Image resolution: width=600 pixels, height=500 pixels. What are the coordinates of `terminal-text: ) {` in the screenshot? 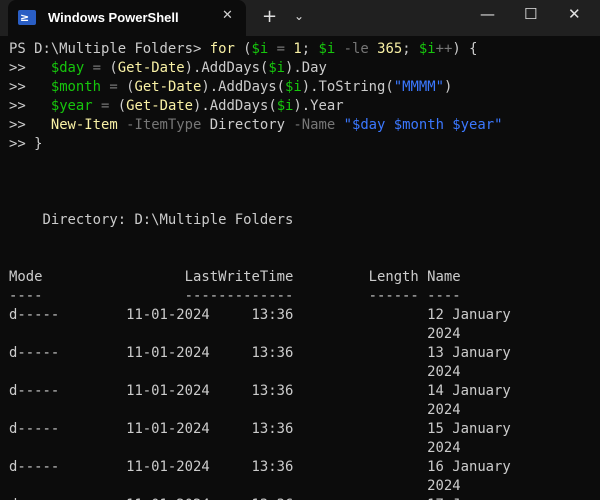 It's located at (465, 49).